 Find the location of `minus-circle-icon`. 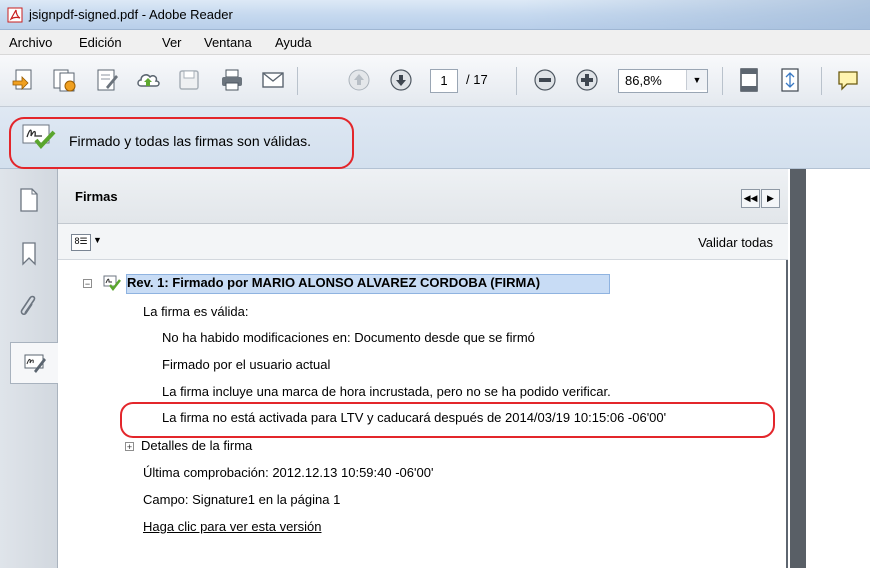

minus-circle-icon is located at coordinates (545, 80).